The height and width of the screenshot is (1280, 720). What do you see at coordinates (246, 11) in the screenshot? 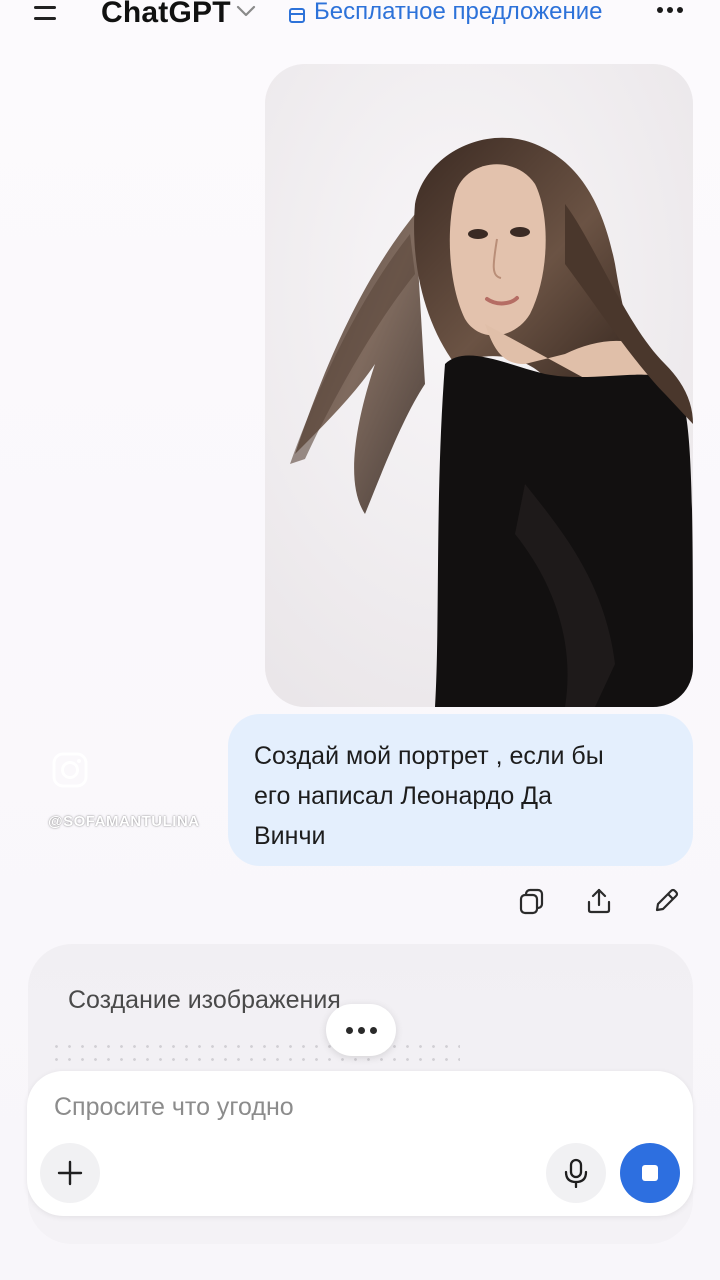
I see `chevron-down-icon` at bounding box center [246, 11].